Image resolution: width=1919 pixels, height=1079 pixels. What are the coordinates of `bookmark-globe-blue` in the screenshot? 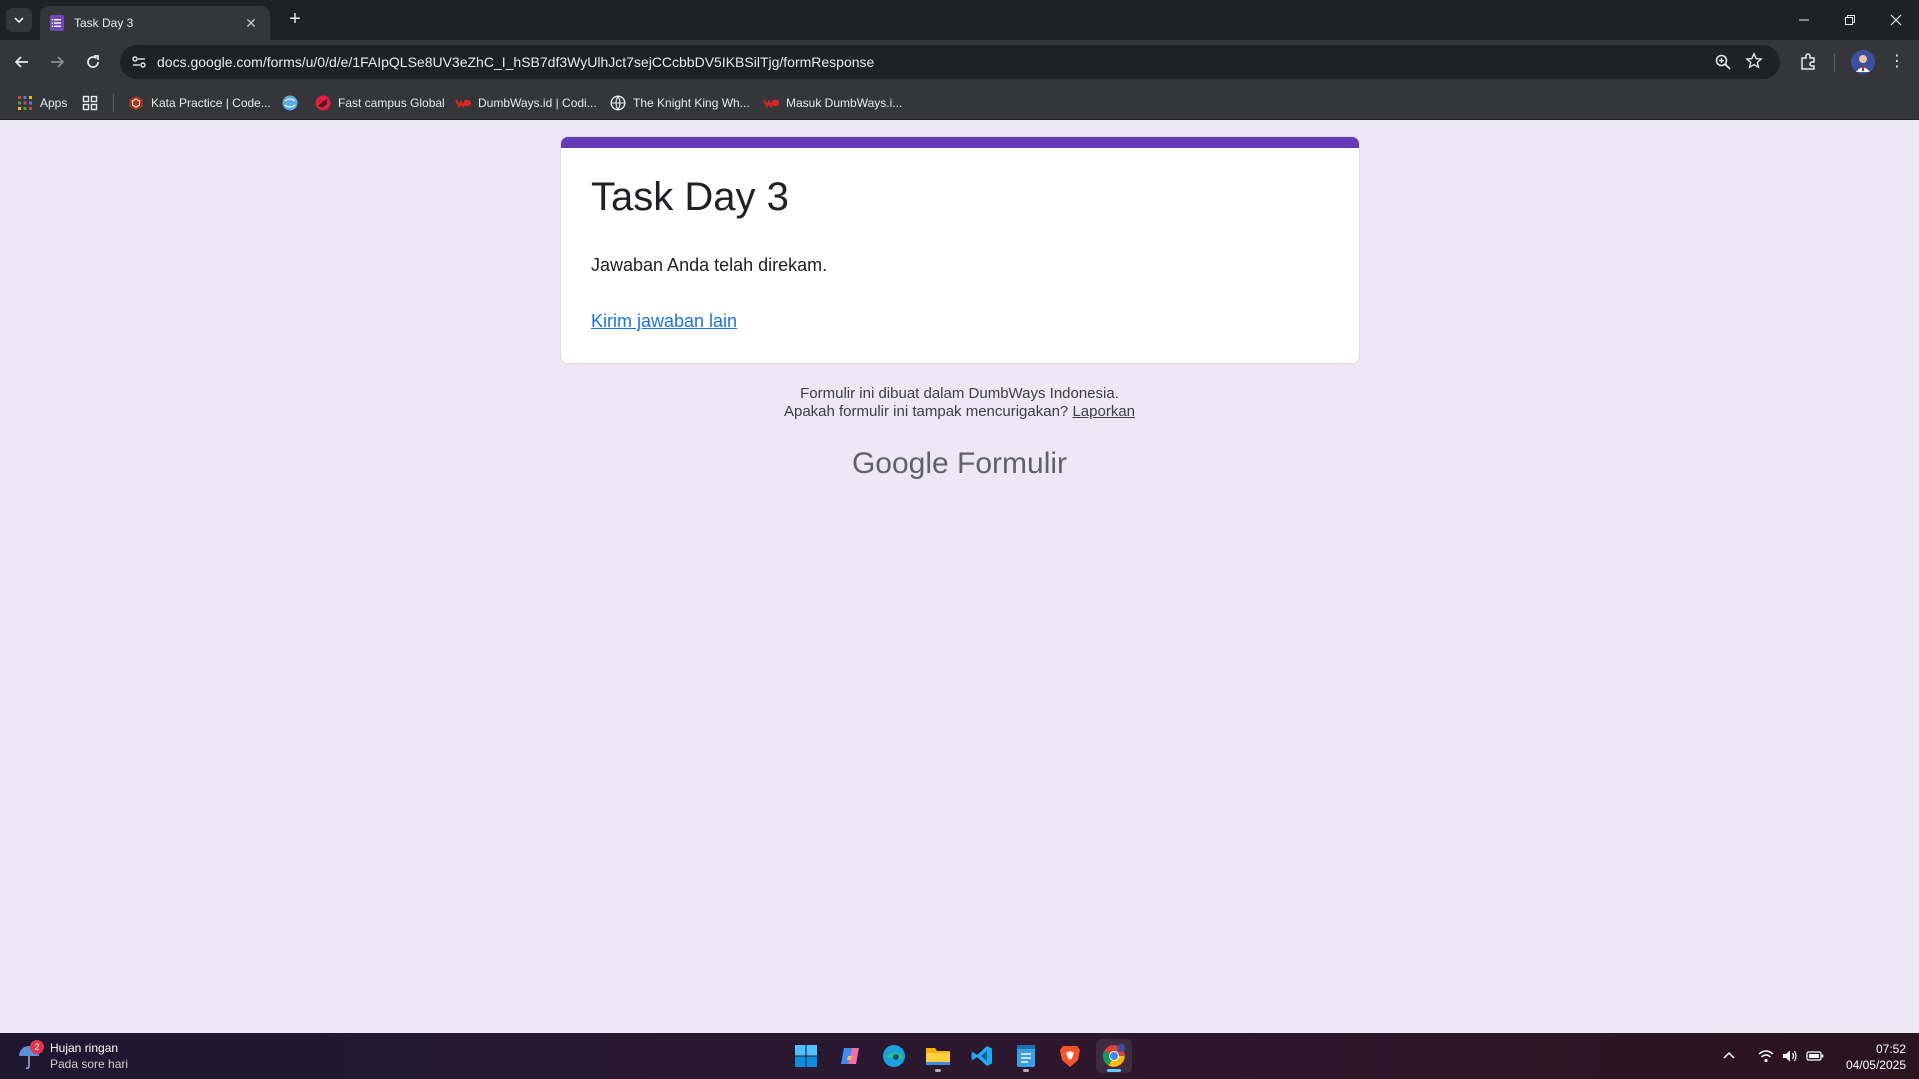 It's located at (293, 103).